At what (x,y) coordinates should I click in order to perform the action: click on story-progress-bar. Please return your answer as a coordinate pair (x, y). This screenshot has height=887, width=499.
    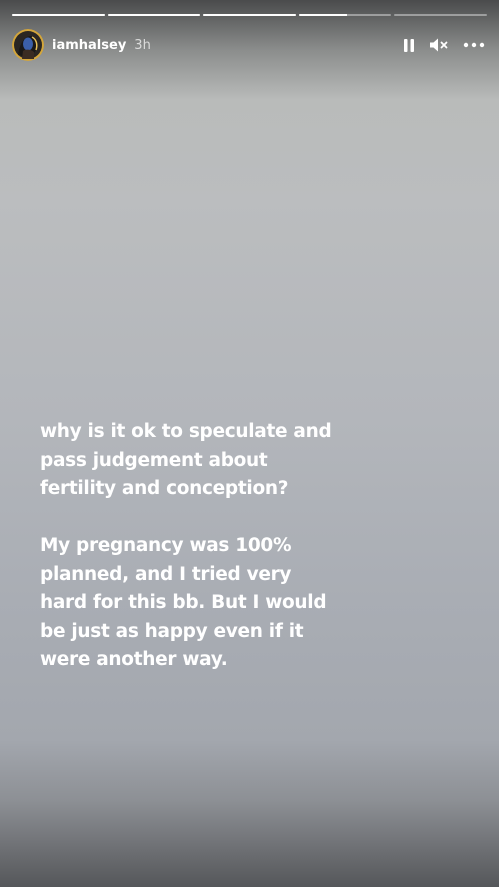
    Looking at the image, I should click on (249, 15).